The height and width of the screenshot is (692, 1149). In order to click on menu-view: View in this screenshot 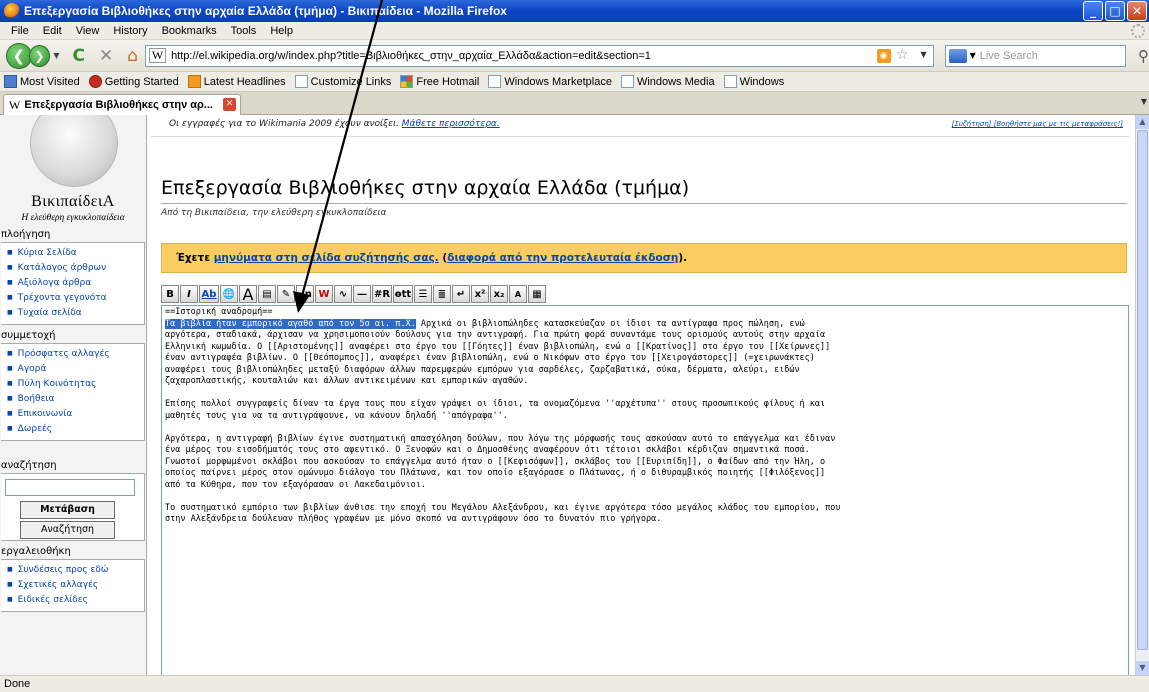, I will do `click(88, 31)`.